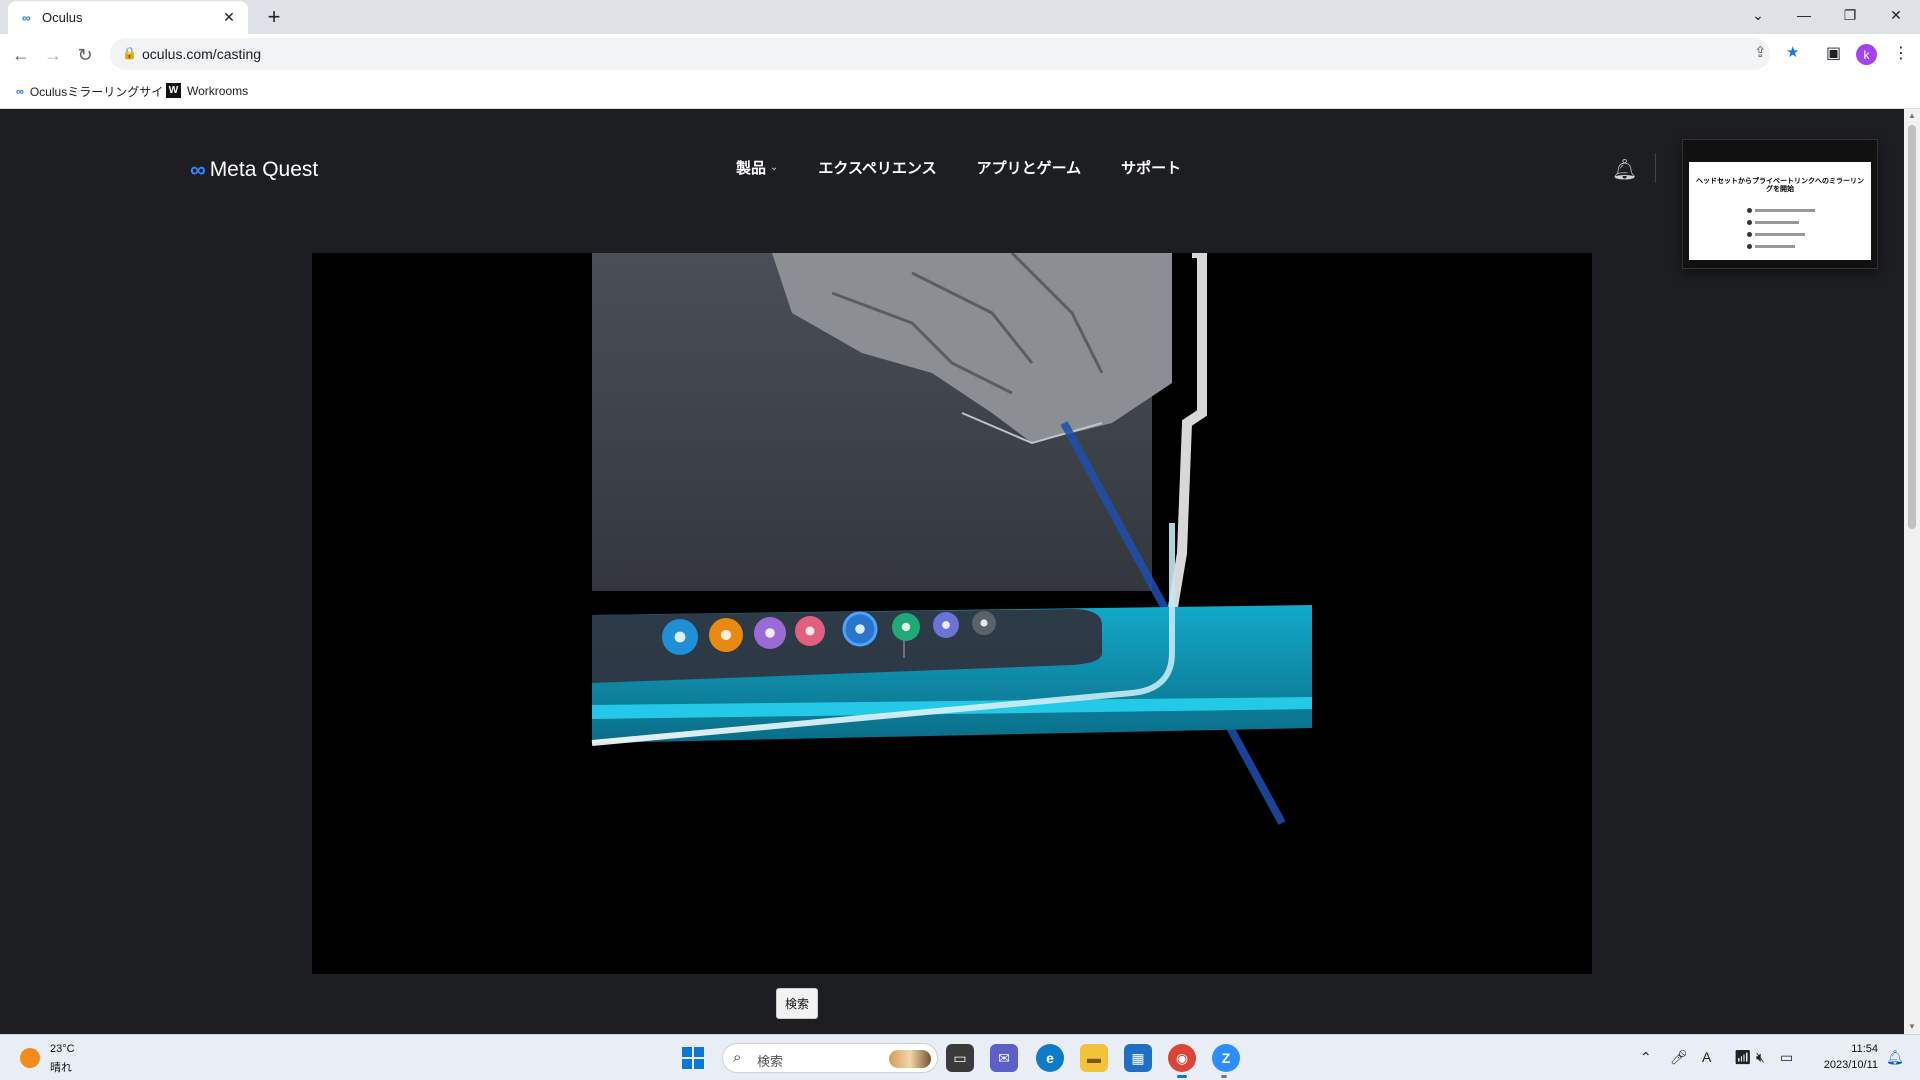 The height and width of the screenshot is (1080, 1920). Describe the element at coordinates (693, 1058) in the screenshot. I see `windows-start-icon` at that location.